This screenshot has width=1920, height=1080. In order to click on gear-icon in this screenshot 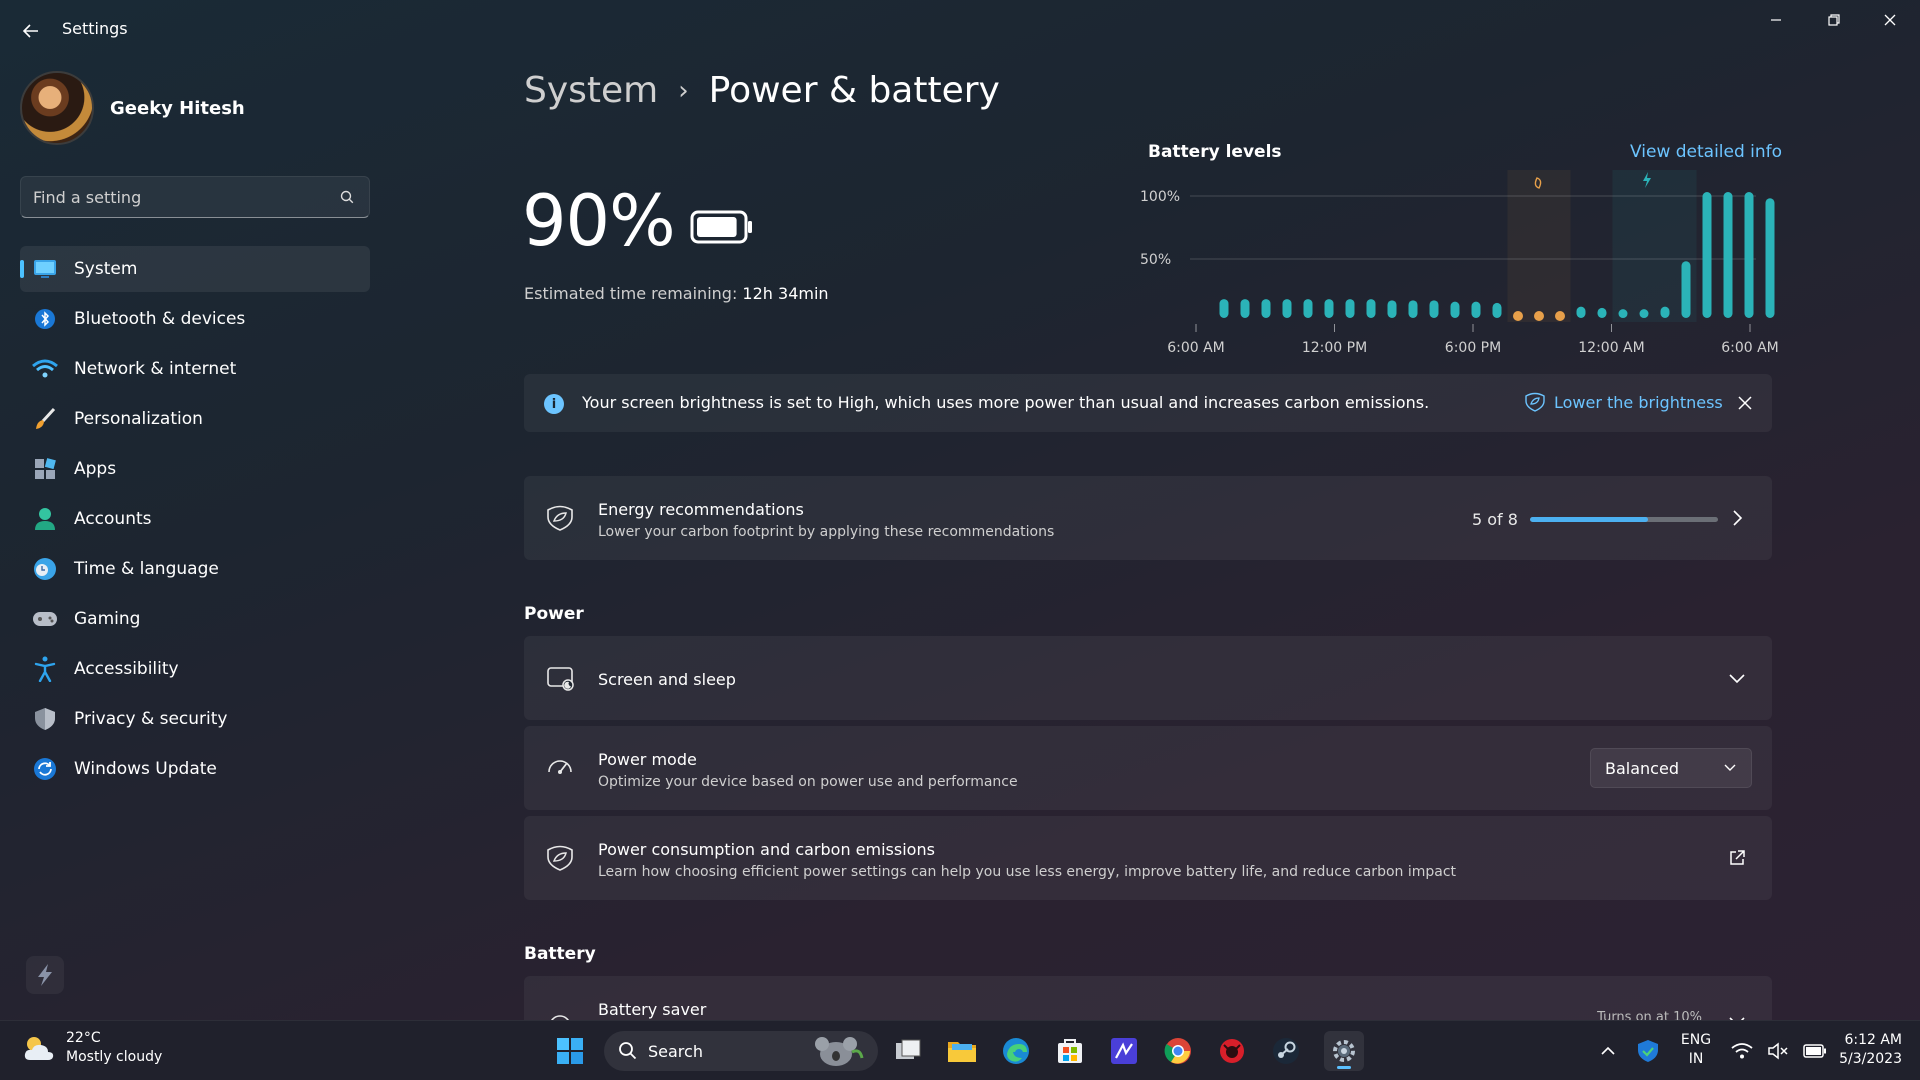, I will do `click(1344, 1051)`.